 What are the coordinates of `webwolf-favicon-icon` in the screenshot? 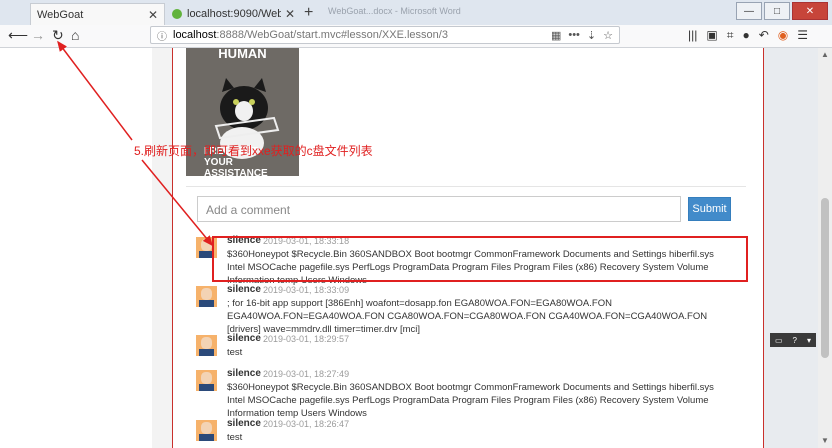 It's located at (177, 14).